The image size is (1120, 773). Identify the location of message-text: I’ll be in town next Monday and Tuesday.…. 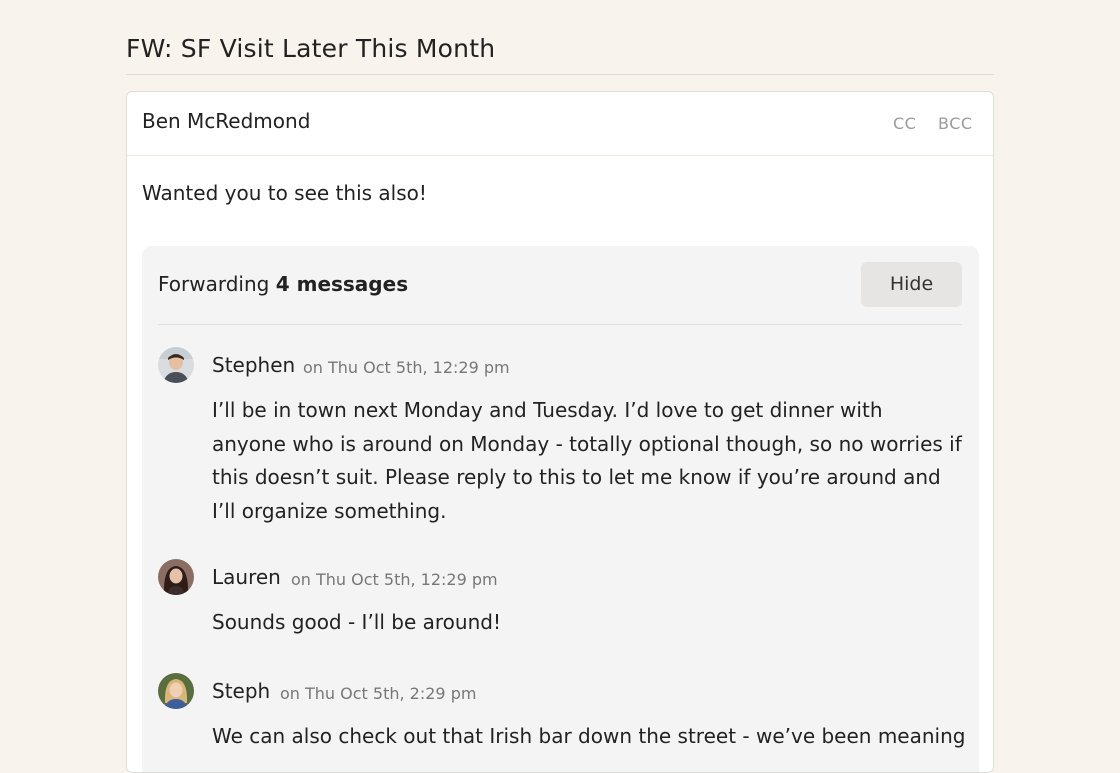
(587, 460).